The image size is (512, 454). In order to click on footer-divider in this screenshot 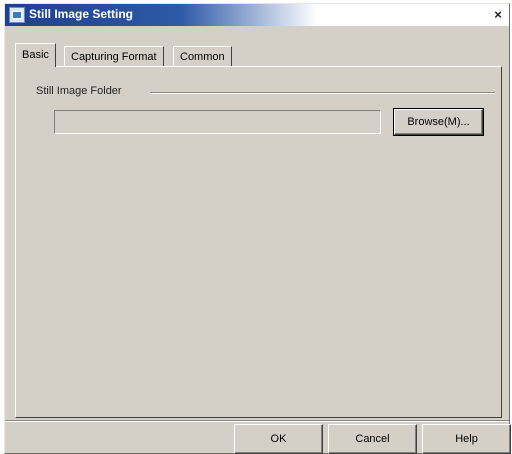, I will do `click(257, 421)`.